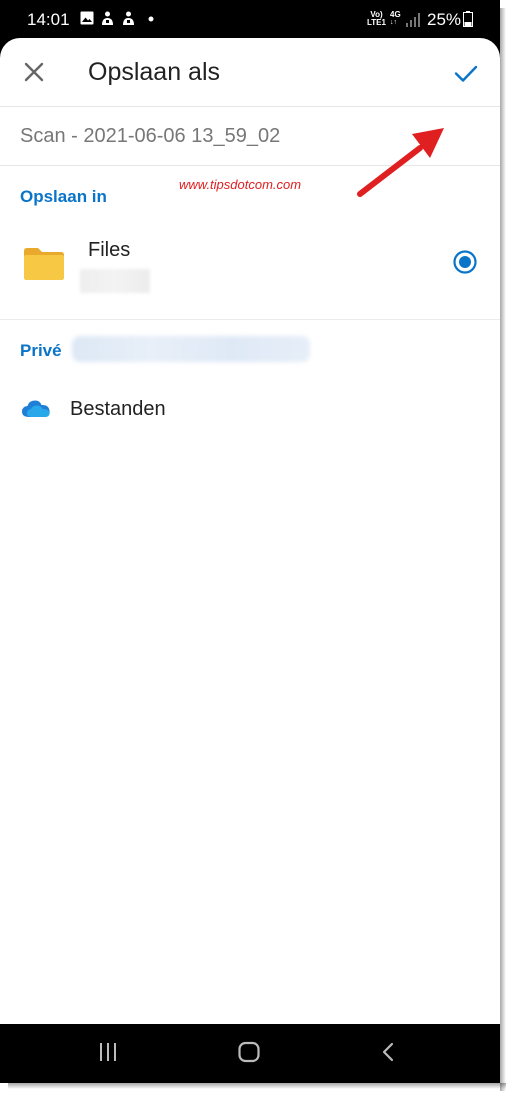 The height and width of the screenshot is (1098, 515). What do you see at coordinates (395, 18) in the screenshot?
I see `network-indicator: 4G ↓↑` at bounding box center [395, 18].